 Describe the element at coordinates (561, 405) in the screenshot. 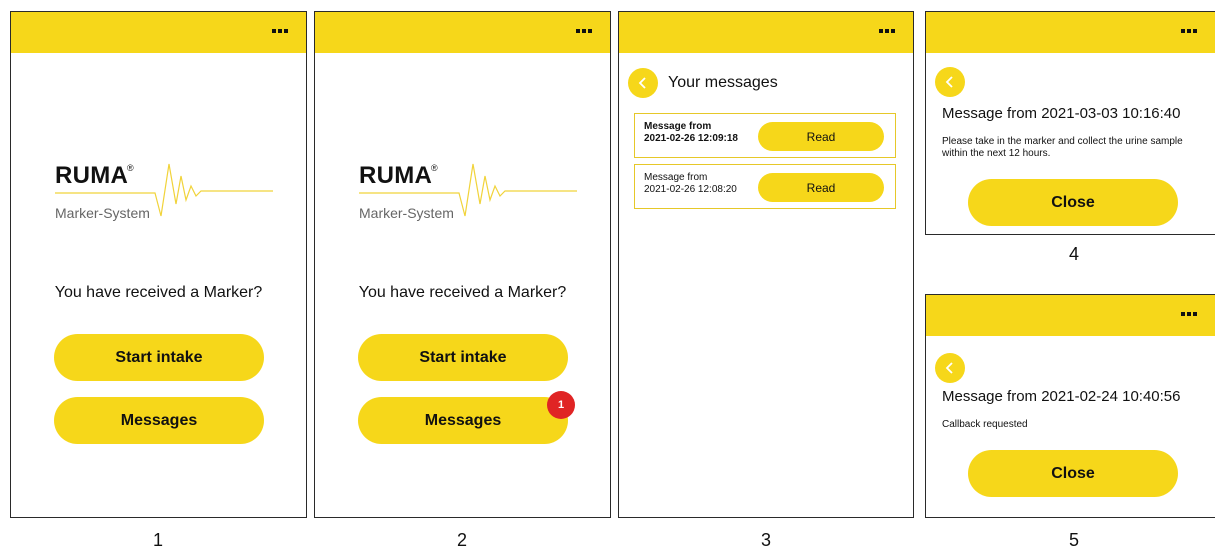

I see `unread-count-badge: 1` at that location.